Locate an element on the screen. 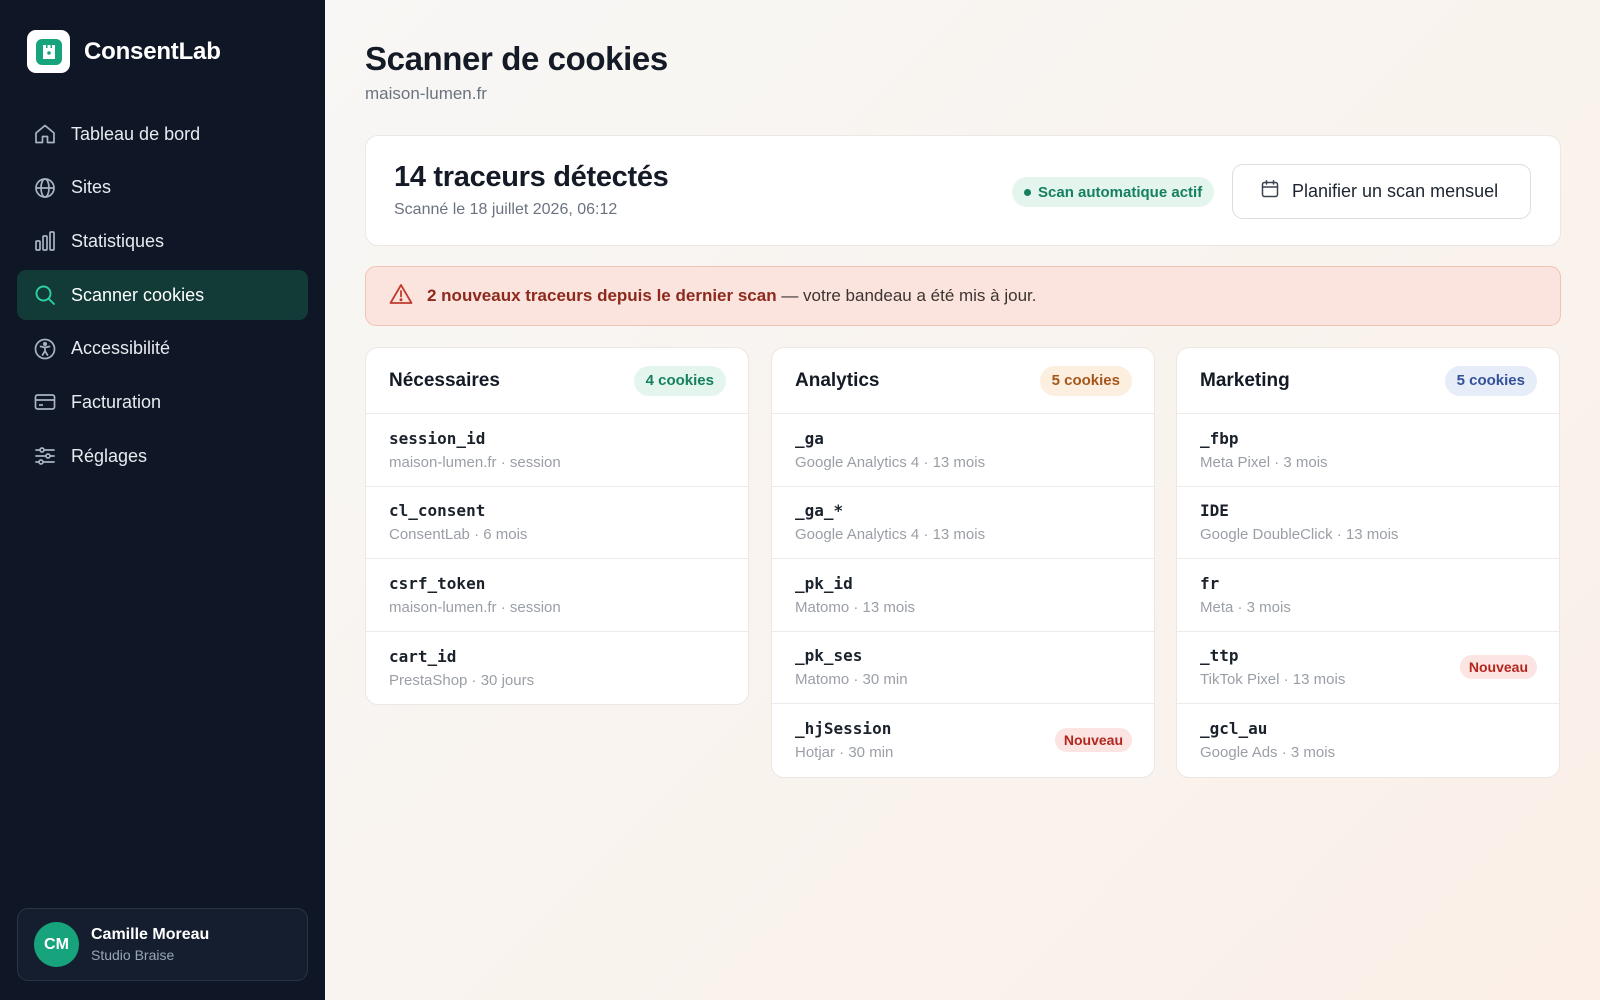 The height and width of the screenshot is (1000, 1600). cookie-row: _ttp TikTok Pixel · 13 mois Nouveau is located at coordinates (1368, 668).